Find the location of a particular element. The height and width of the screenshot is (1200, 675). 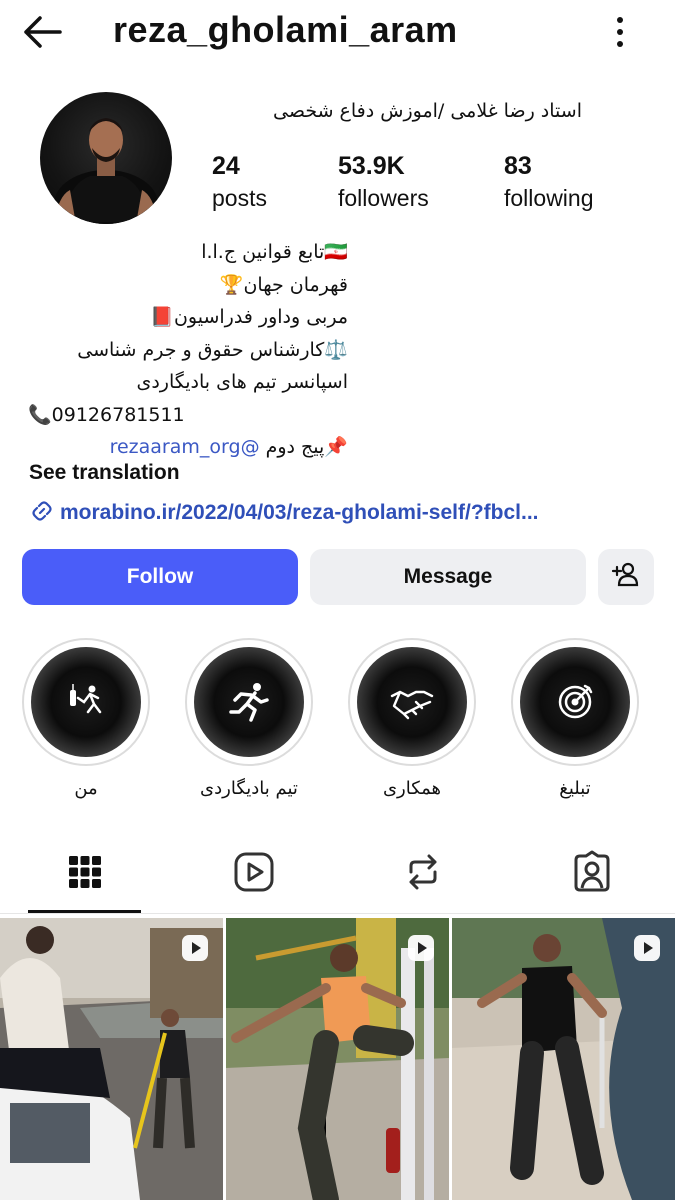

bio-line: 🇮🇷تابع قوانین ج.ا.ا is located at coordinates (274, 252).